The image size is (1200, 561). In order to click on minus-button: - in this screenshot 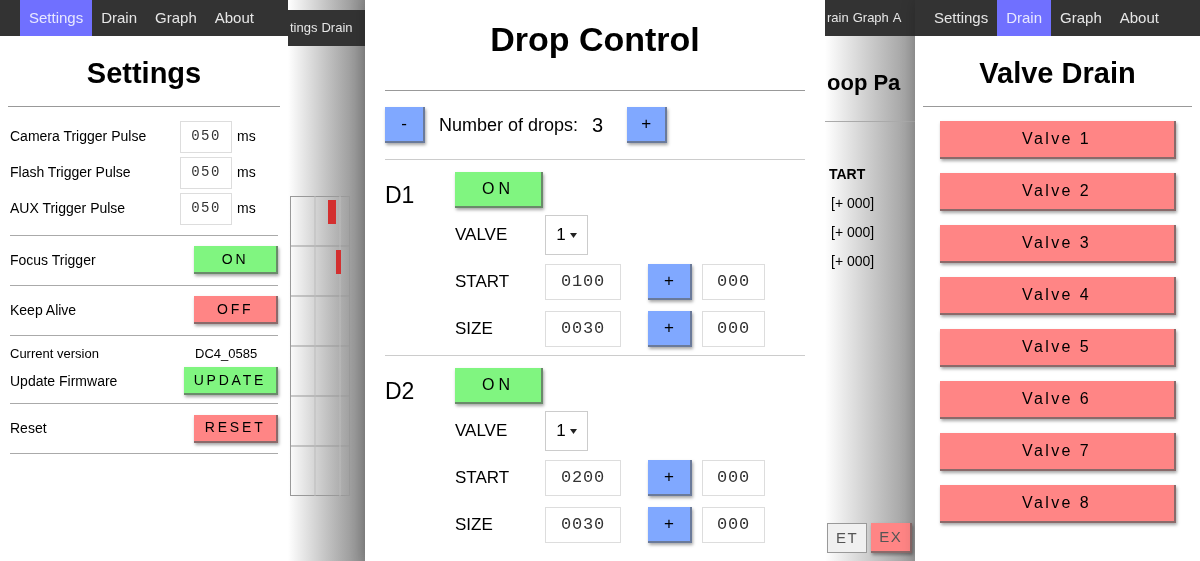, I will do `click(405, 125)`.